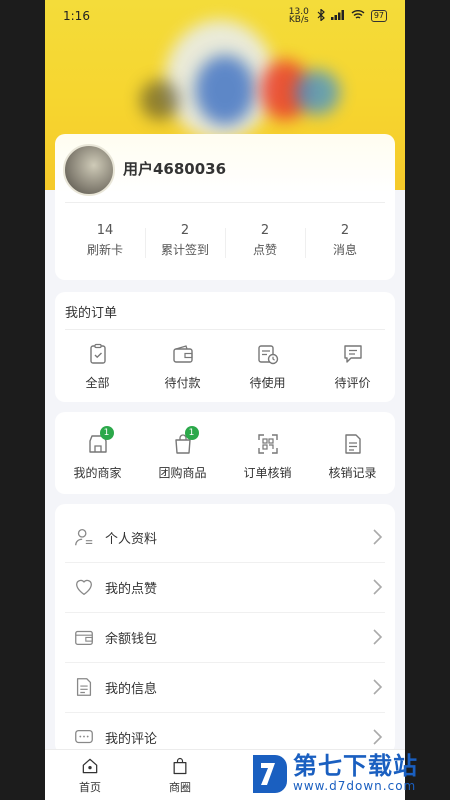 This screenshot has width=450, height=800. I want to click on order-to-review-label: 待评价, so click(352, 383).